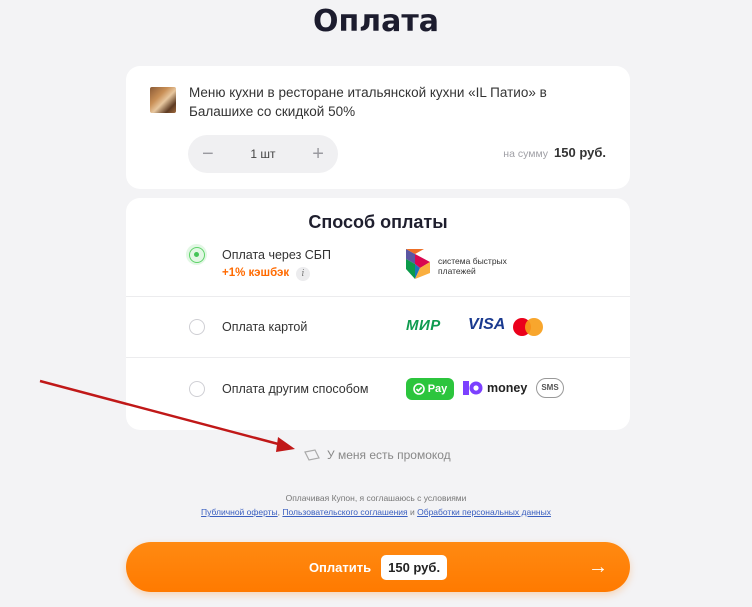 The image size is (752, 607). Describe the element at coordinates (295, 389) in the screenshot. I see `other-label: Оплата другим способом` at that location.